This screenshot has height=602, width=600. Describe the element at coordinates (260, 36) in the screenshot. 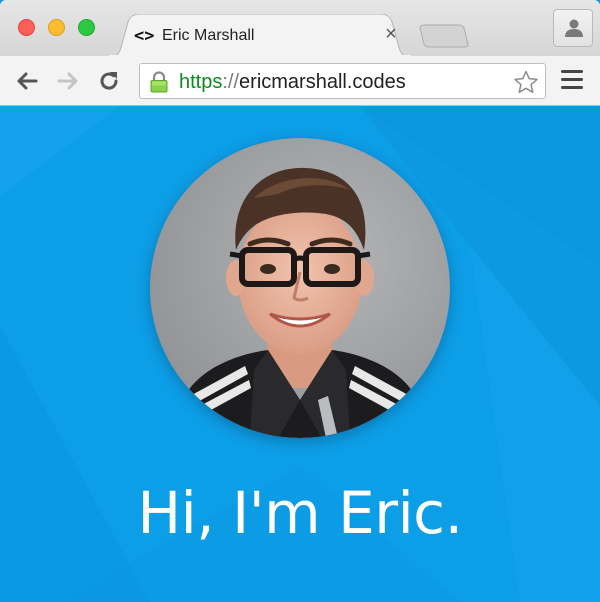

I see `tab-active: <> Eric Marshall ×` at that location.